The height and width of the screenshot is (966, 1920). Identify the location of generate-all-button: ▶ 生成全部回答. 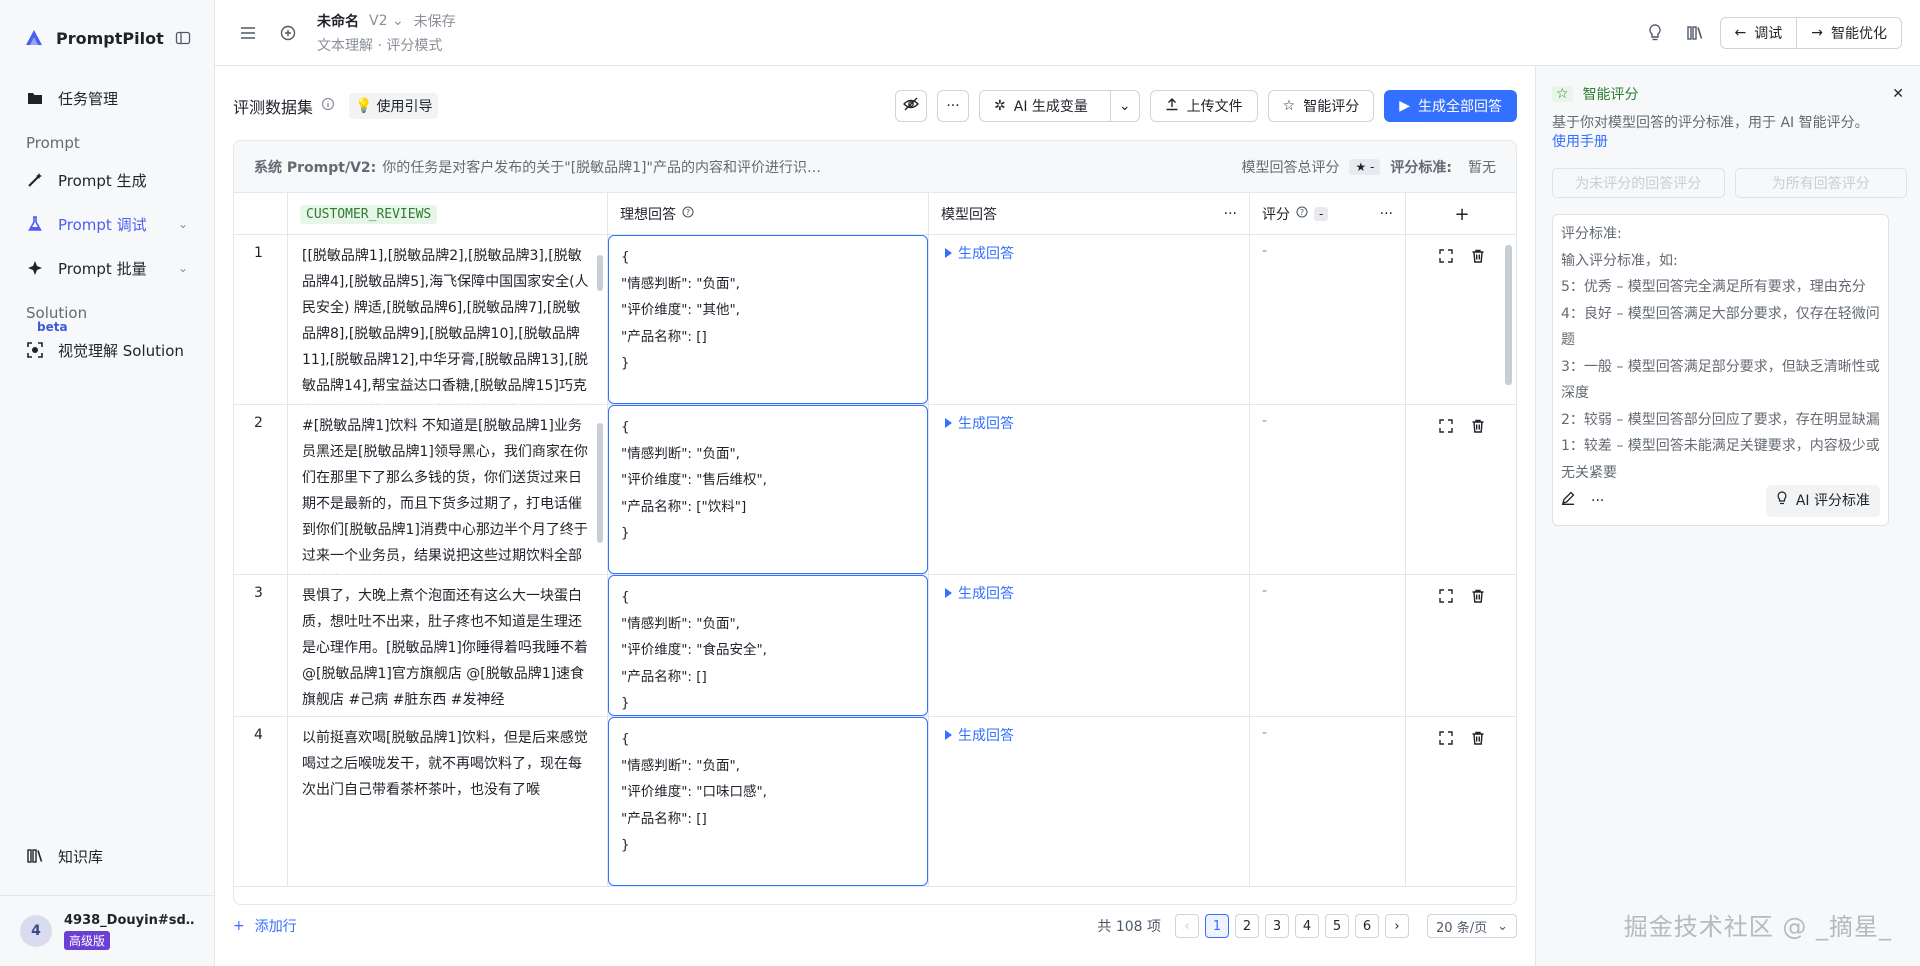
(1450, 106).